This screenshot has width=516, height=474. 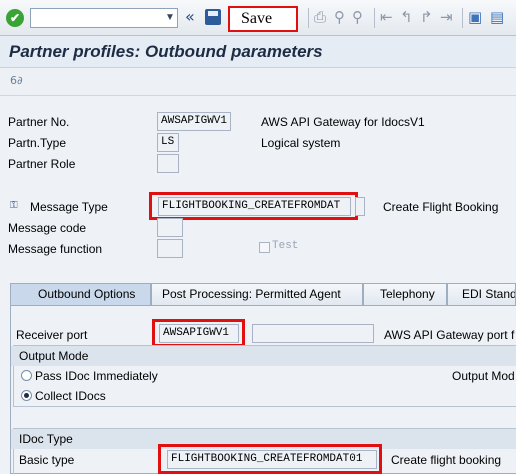 What do you see at coordinates (168, 142) in the screenshot?
I see `partn-type-field: LS` at bounding box center [168, 142].